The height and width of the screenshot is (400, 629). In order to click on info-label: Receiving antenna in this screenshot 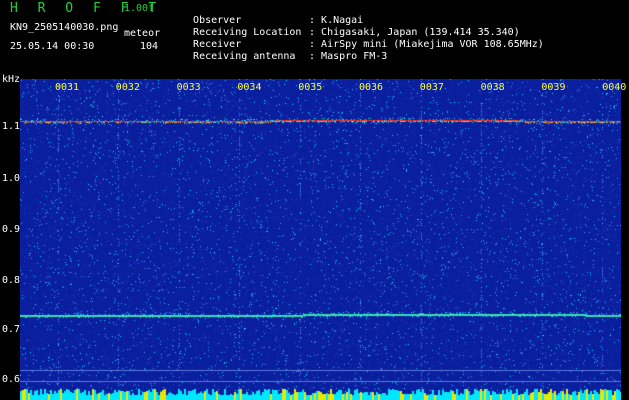, I will do `click(244, 56)`.